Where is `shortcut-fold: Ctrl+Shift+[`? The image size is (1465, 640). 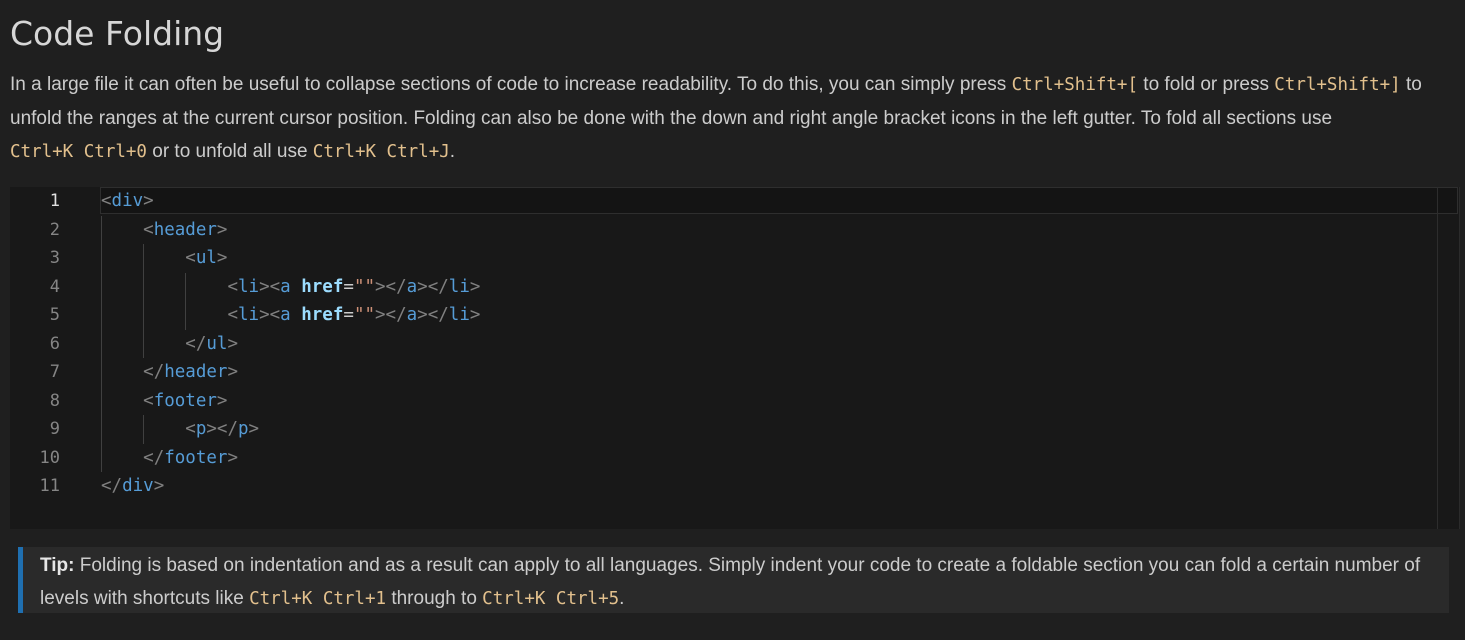
shortcut-fold: Ctrl+Shift+[ is located at coordinates (1075, 85).